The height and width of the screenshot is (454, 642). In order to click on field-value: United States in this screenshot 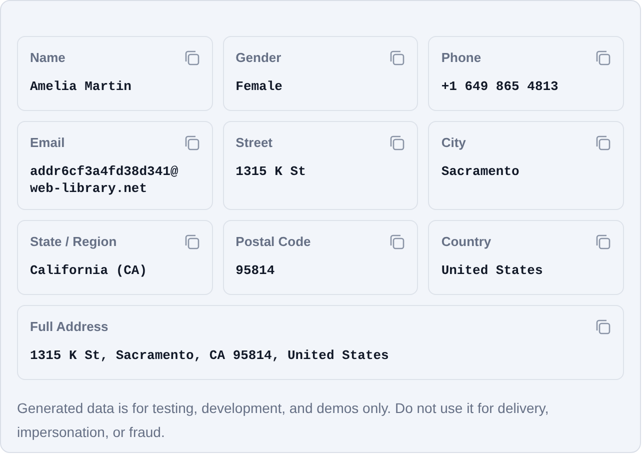, I will do `click(492, 270)`.